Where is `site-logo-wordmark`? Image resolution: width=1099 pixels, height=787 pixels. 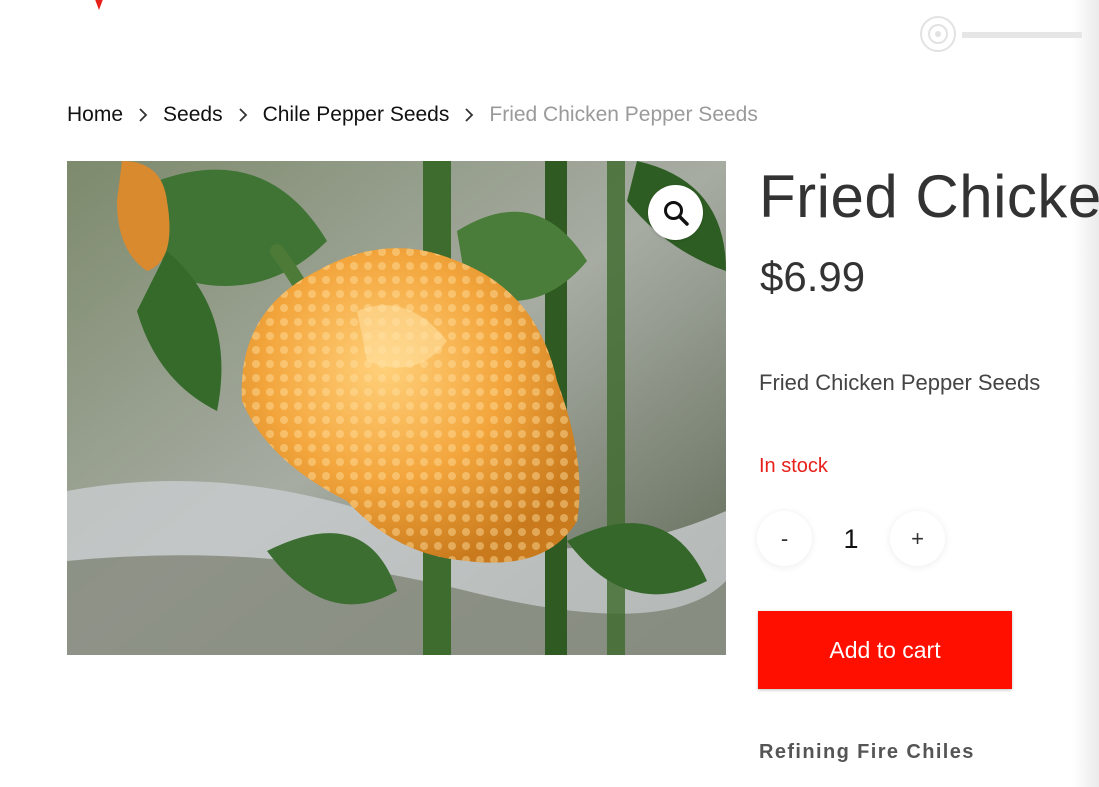
site-logo-wordmark is located at coordinates (192, 1).